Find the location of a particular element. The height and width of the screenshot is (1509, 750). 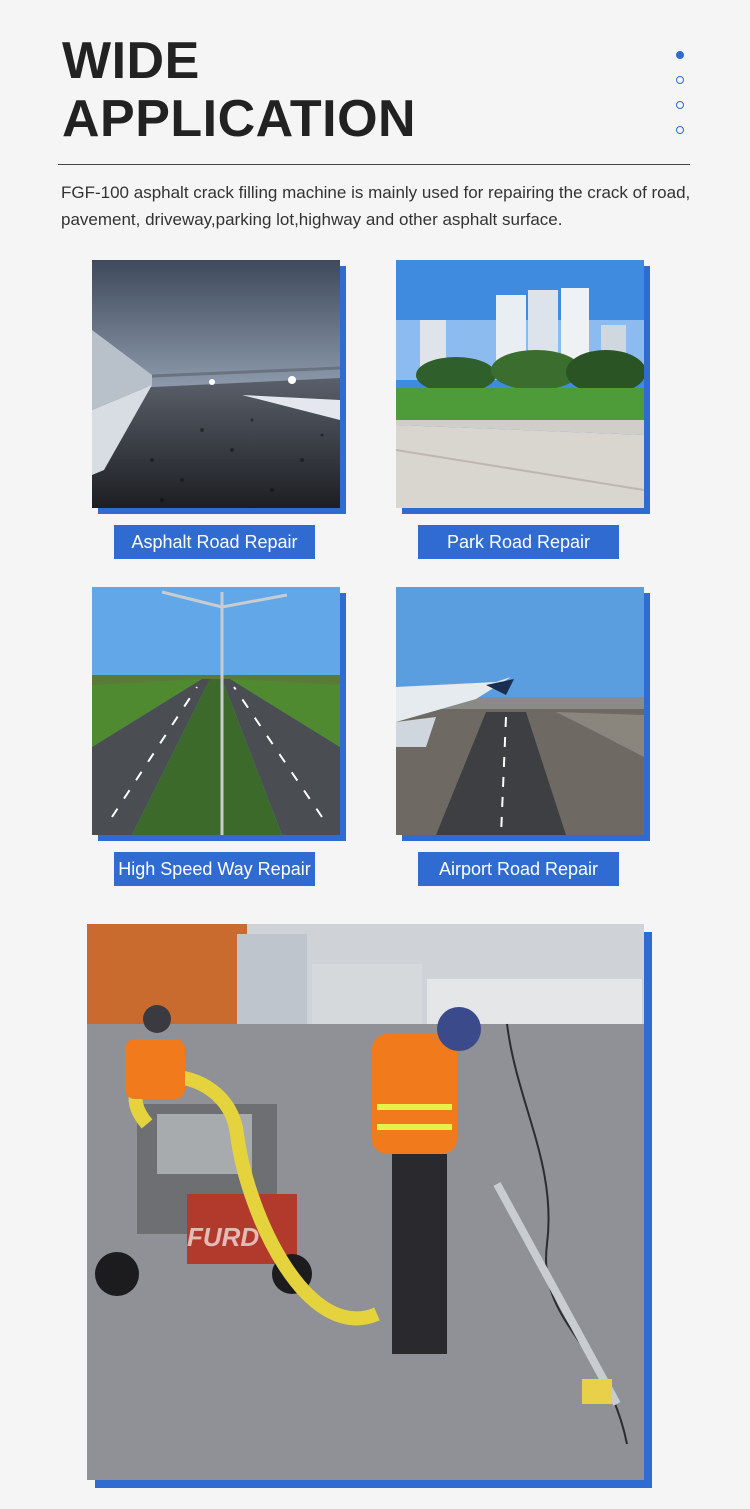

card-label: Asphalt Road Repair is located at coordinates (214, 542).